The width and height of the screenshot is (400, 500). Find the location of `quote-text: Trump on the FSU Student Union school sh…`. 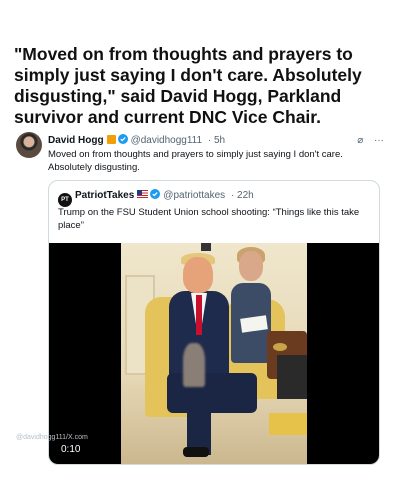

quote-text: Trump on the FSU Student Union school sh… is located at coordinates (209, 219).